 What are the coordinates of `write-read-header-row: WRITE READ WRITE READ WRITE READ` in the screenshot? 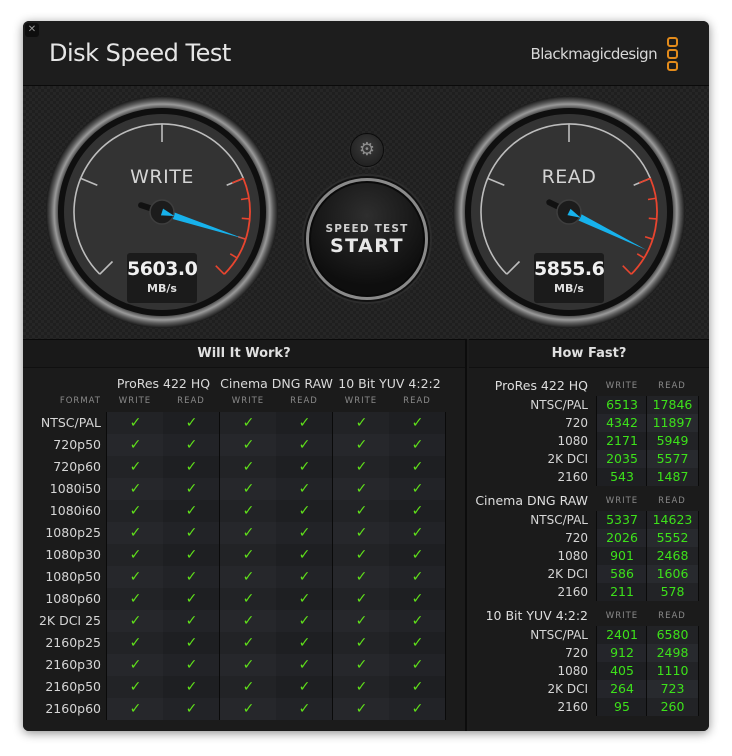 It's located at (245, 402).